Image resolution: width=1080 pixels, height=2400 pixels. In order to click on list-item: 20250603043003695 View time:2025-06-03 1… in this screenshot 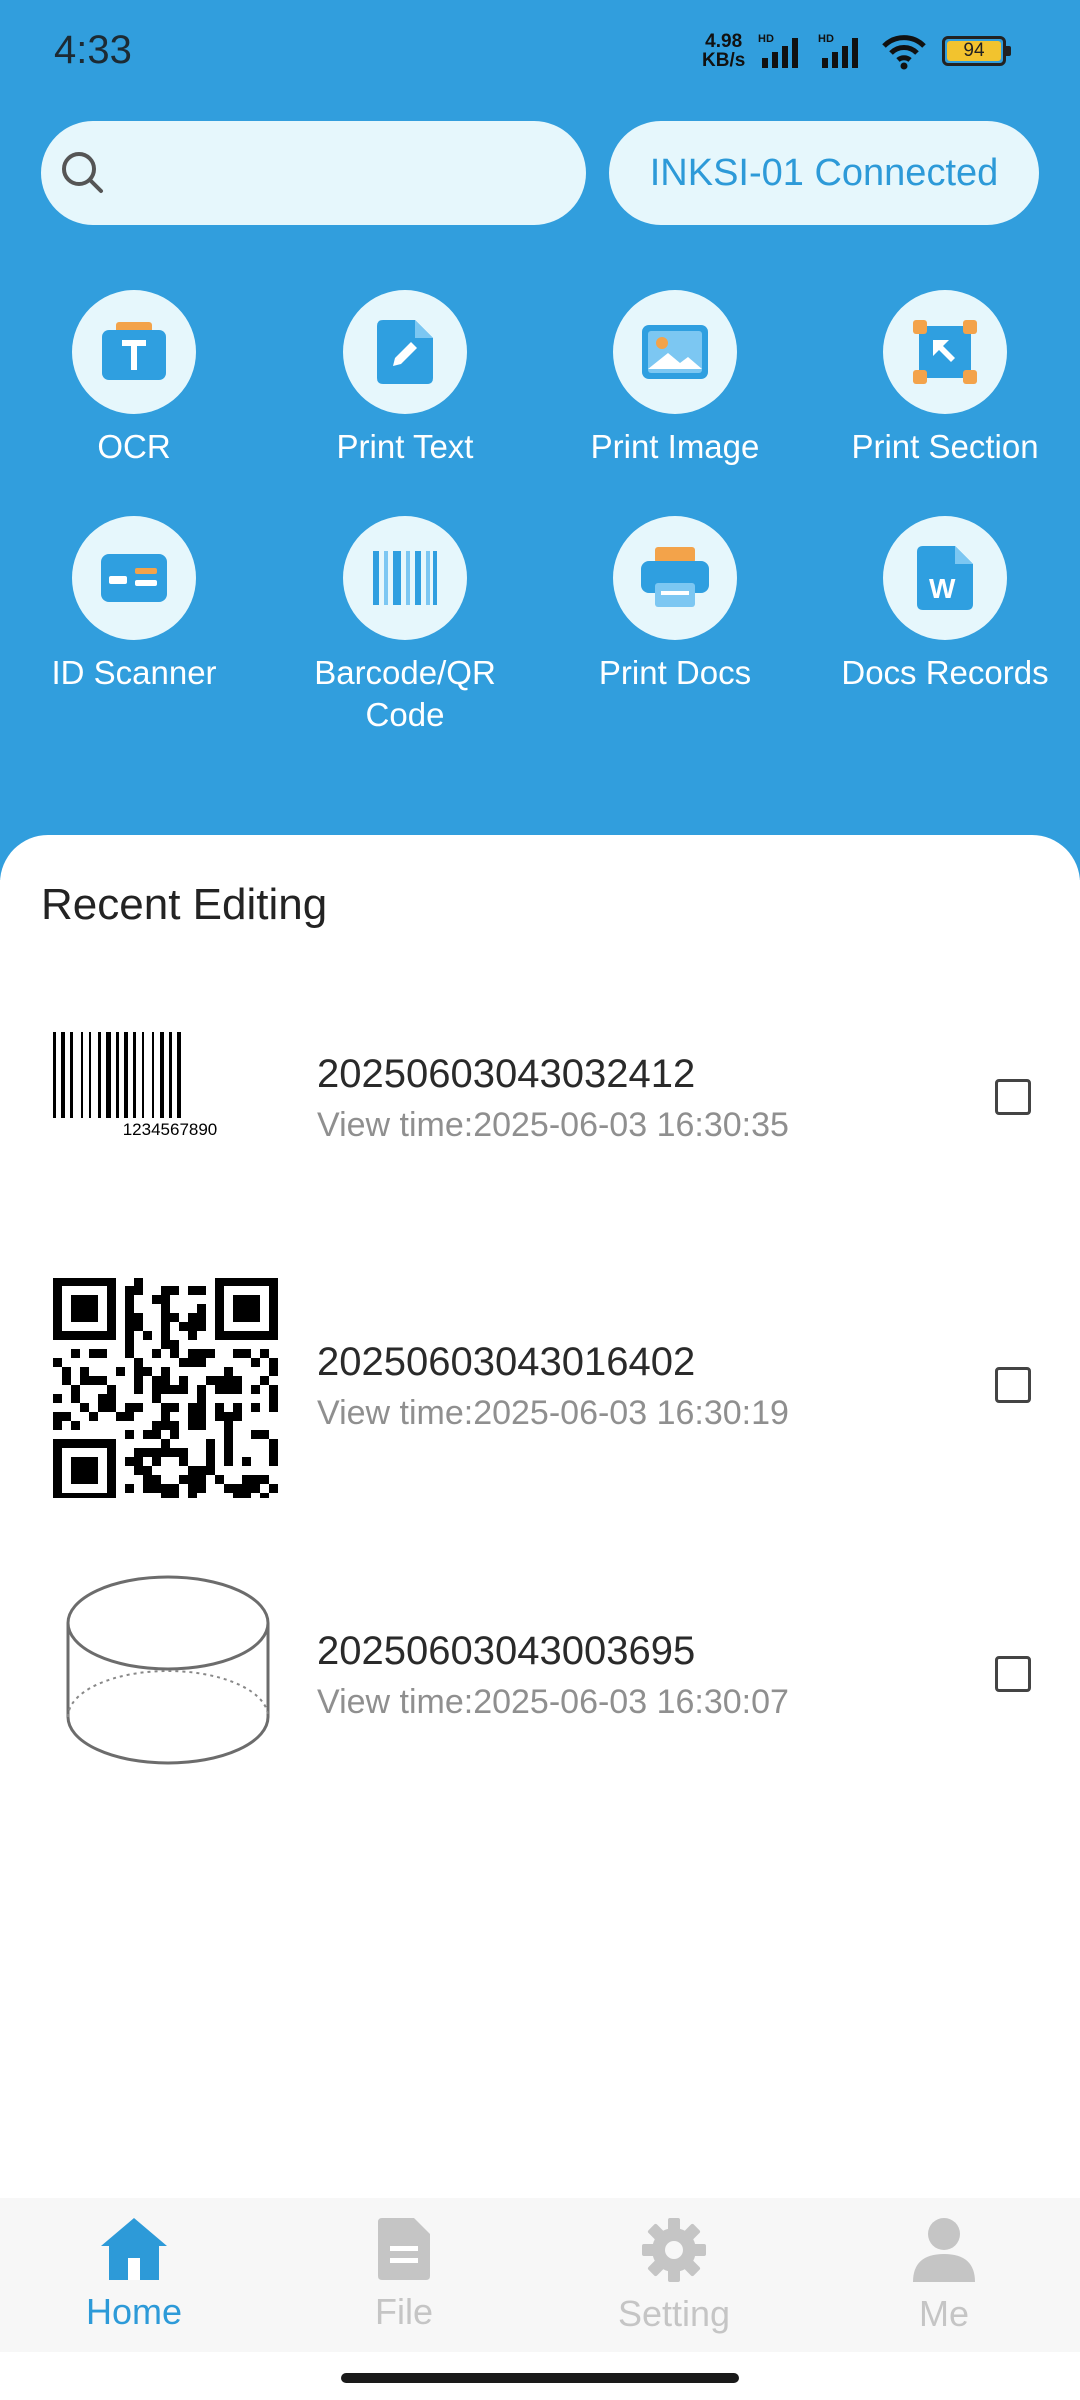, I will do `click(540, 1677)`.